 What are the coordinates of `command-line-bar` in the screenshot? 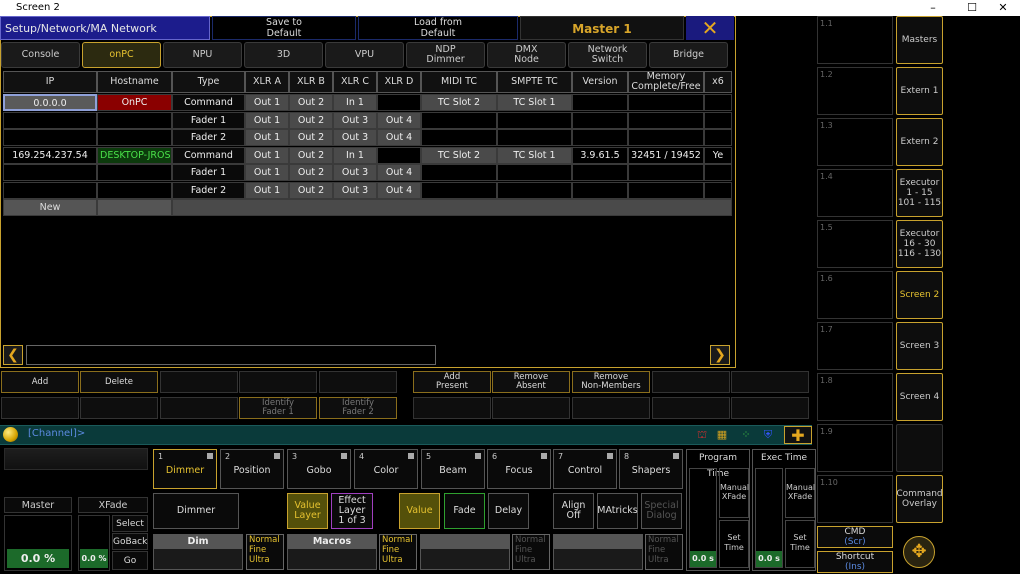 It's located at (406, 435).